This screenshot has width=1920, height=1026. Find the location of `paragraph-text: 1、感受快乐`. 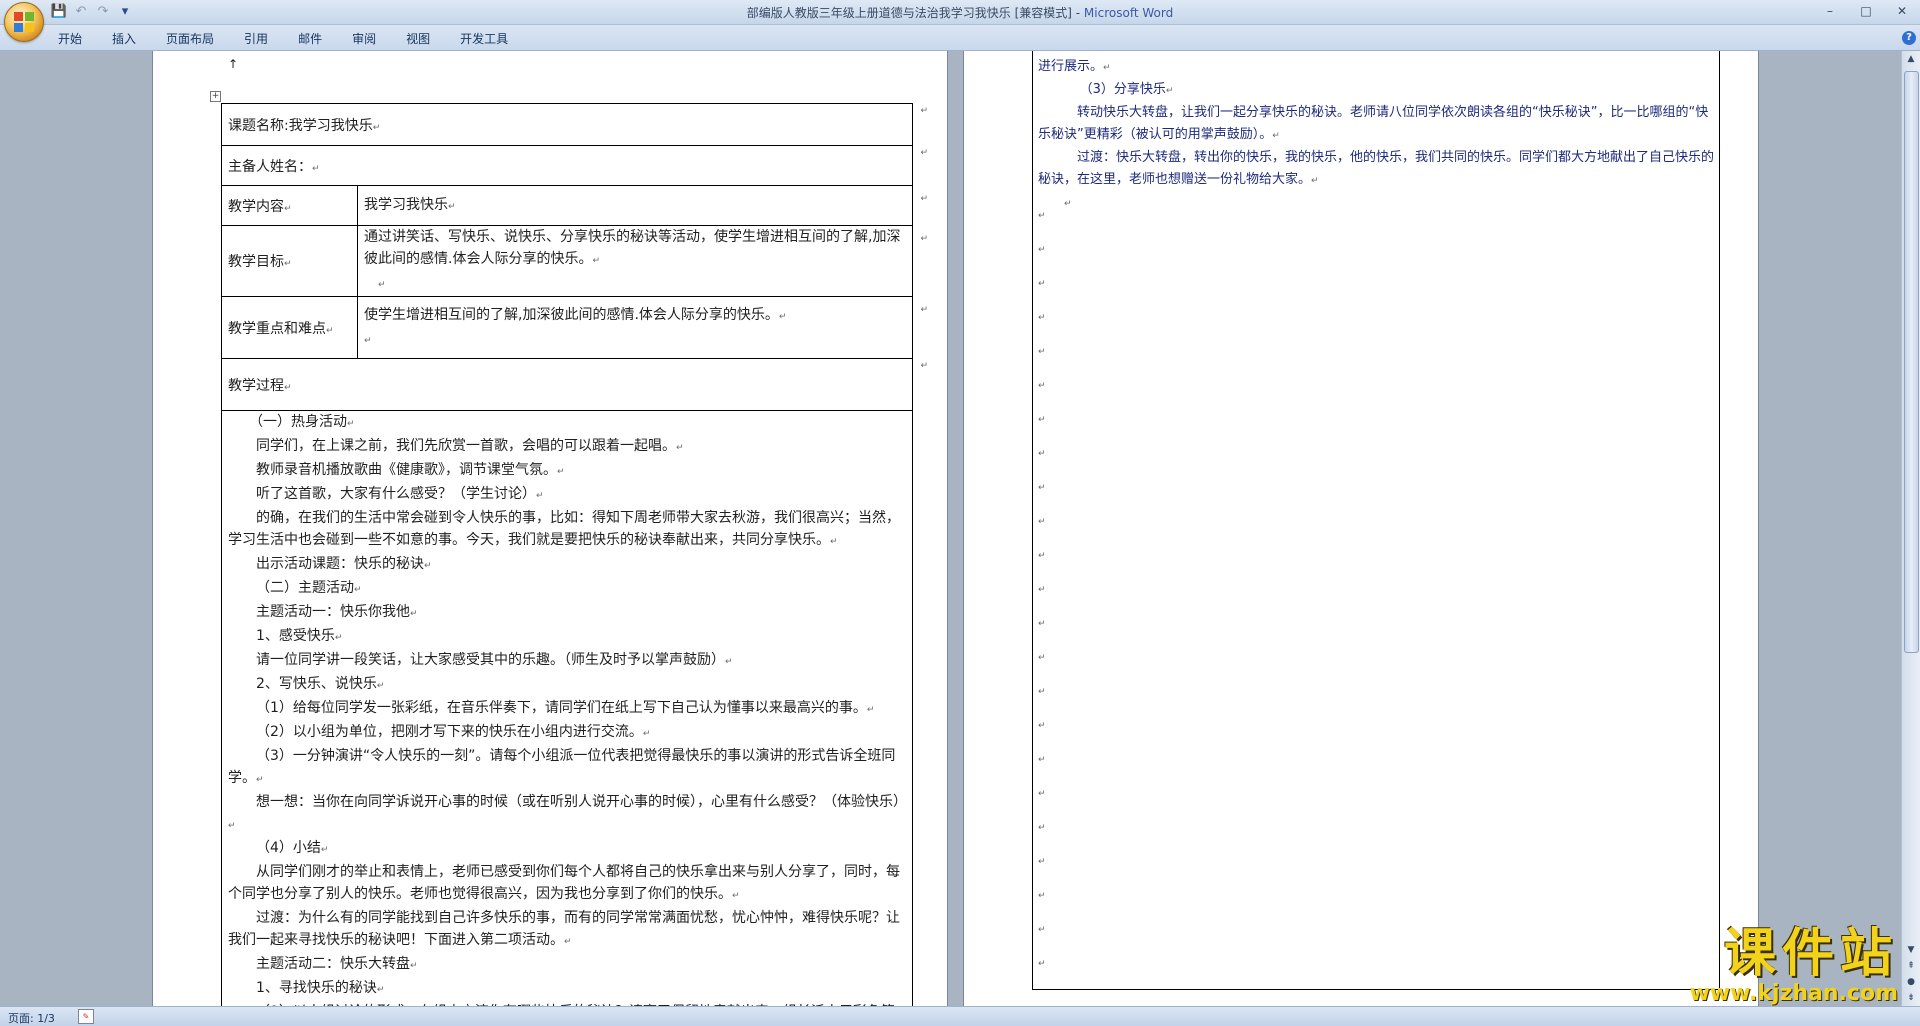

paragraph-text: 1、感受快乐 is located at coordinates (295, 636).